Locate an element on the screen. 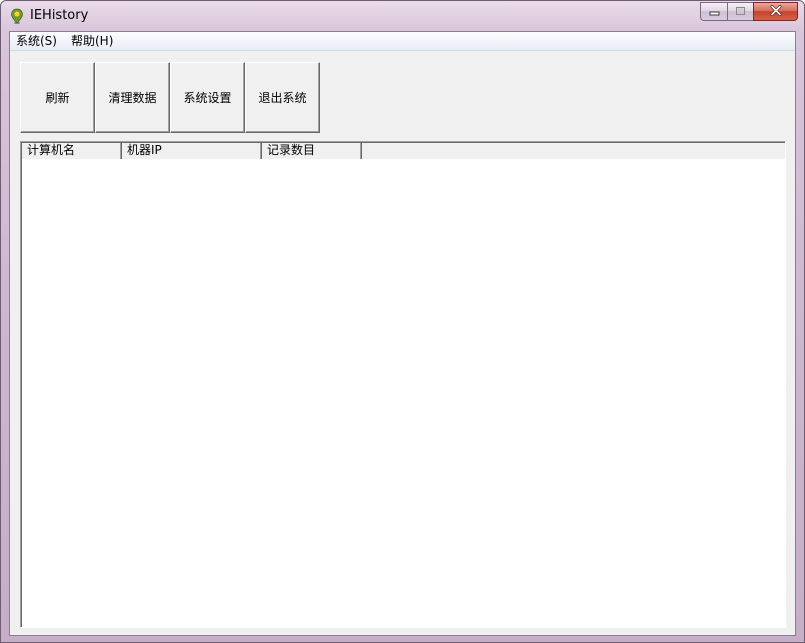 This screenshot has height=643, width=805. minimize-icon is located at coordinates (714, 12).